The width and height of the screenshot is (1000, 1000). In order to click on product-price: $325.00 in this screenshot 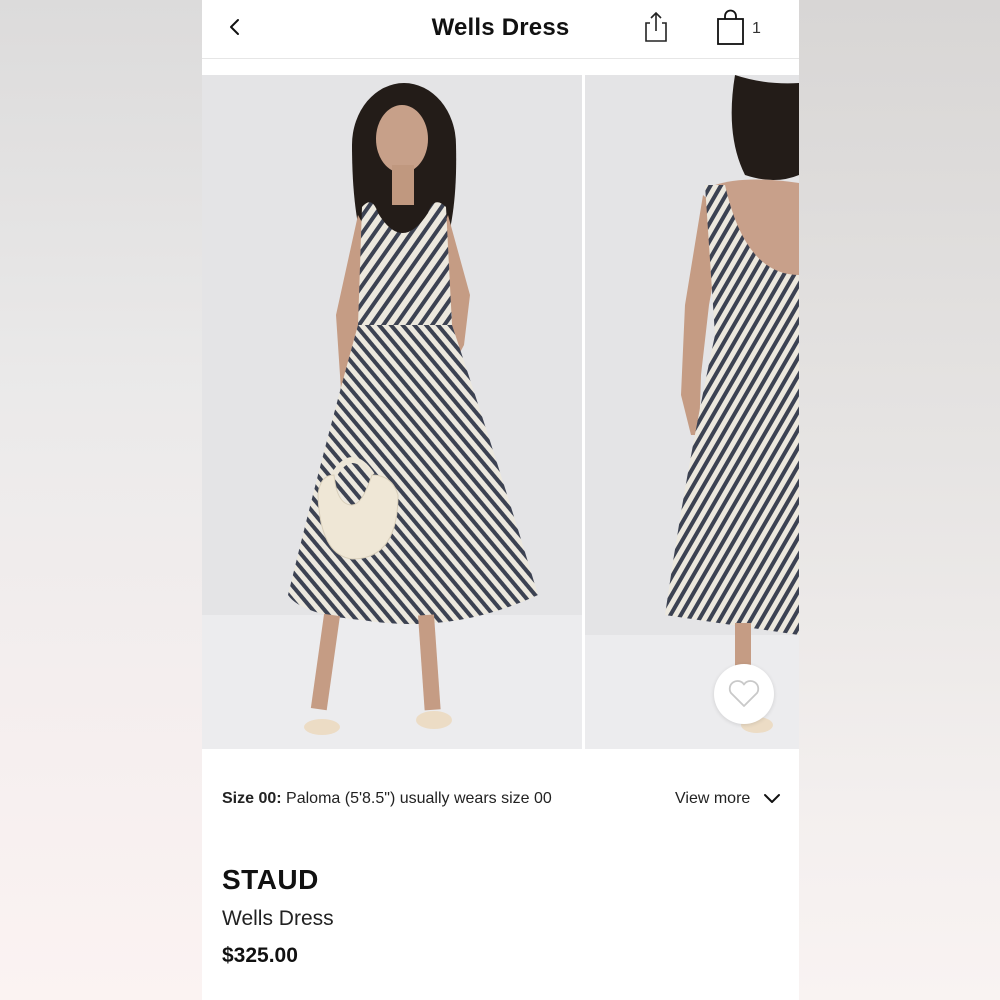, I will do `click(260, 955)`.